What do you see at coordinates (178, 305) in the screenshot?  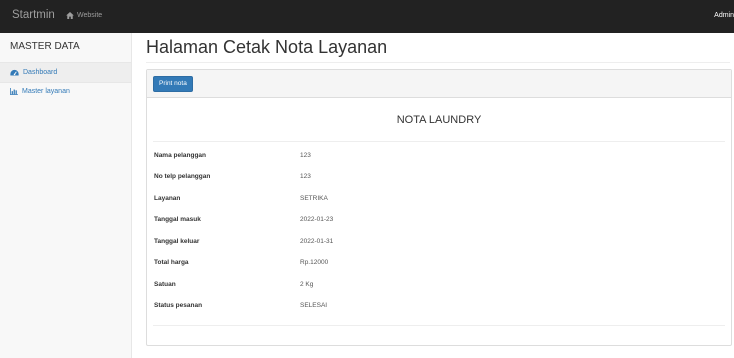 I see `detail-label: Status pesanan` at bounding box center [178, 305].